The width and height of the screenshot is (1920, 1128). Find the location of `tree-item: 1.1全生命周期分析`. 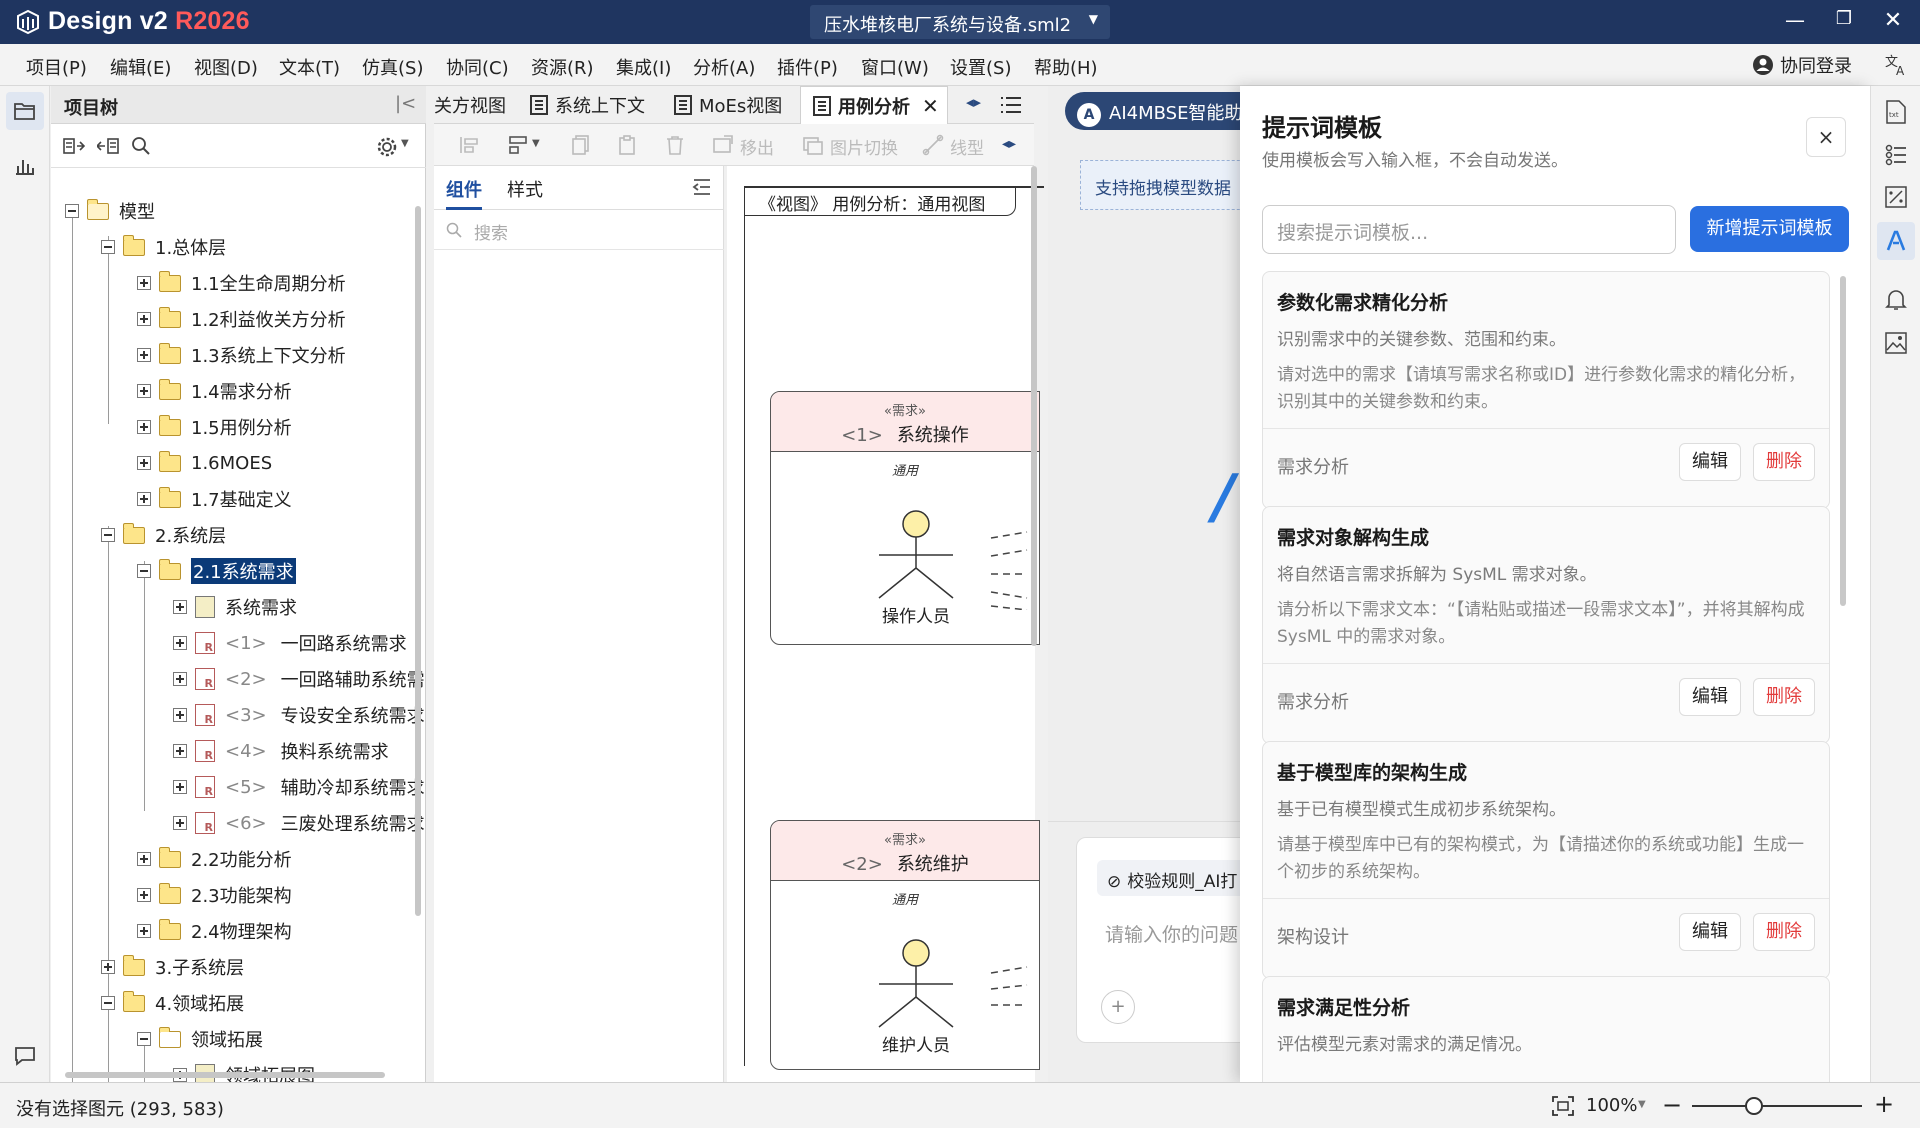

tree-item: 1.1全生命周期分析 is located at coordinates (241, 283).